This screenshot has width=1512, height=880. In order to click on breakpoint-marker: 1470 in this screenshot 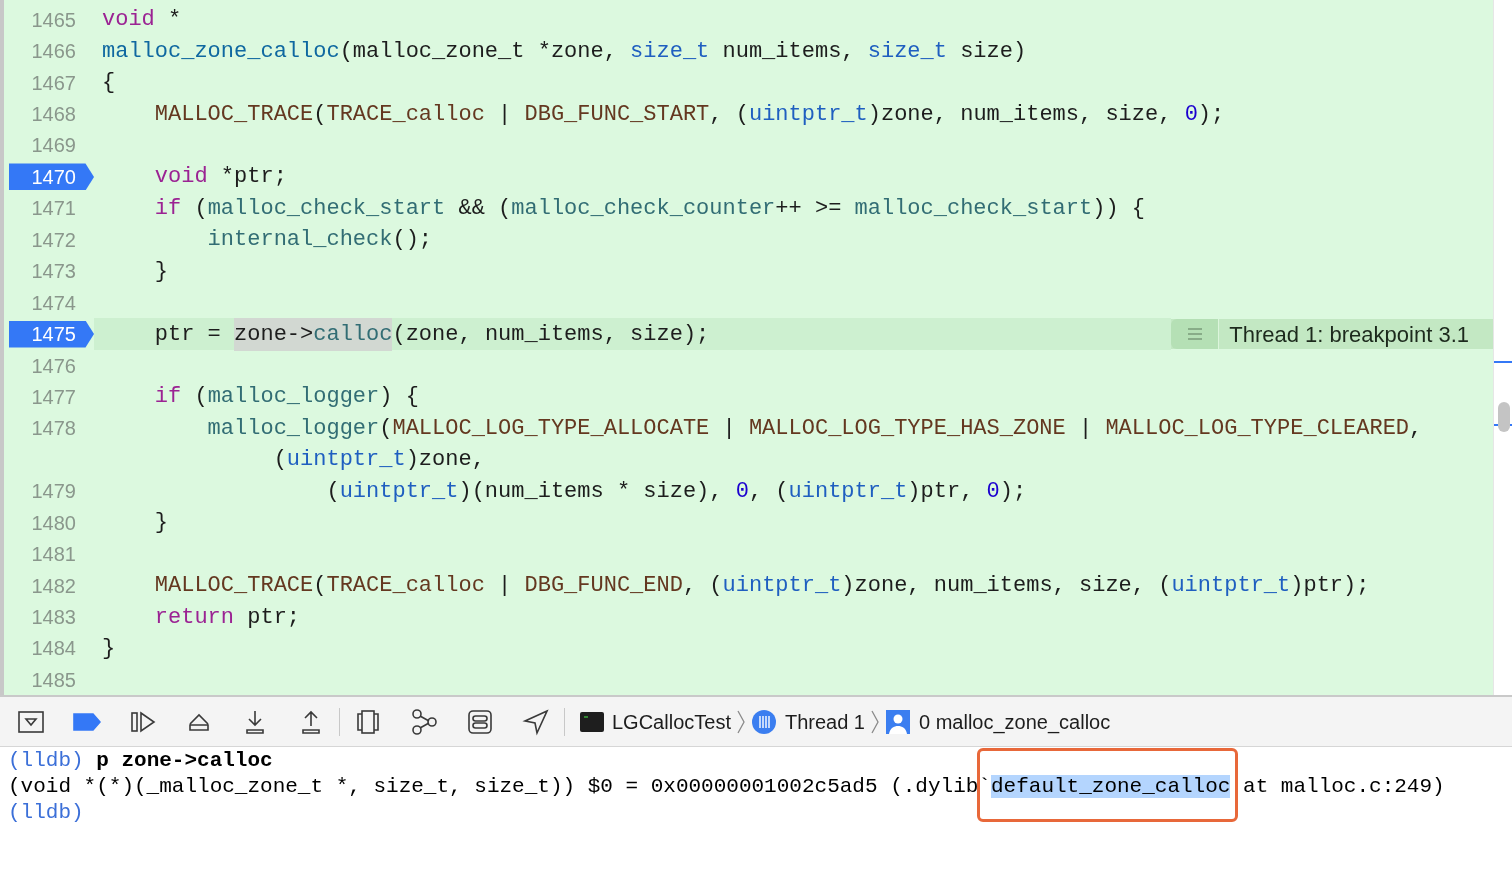, I will do `click(51, 177)`.